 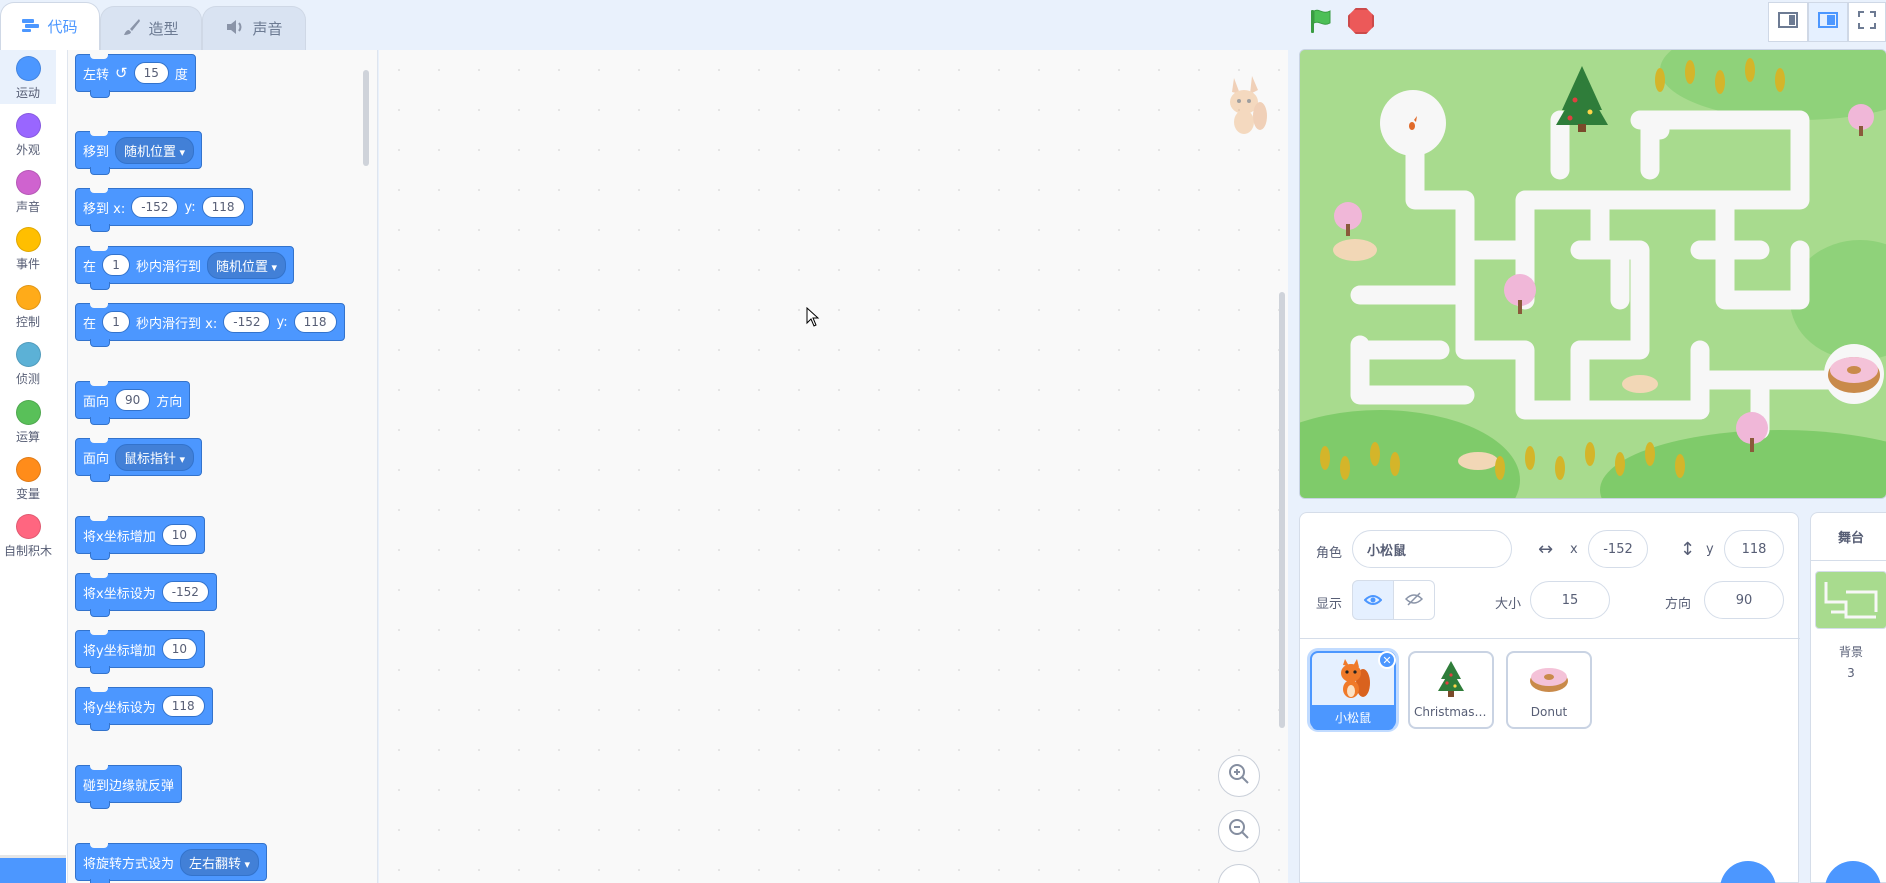 What do you see at coordinates (1329, 604) in the screenshot?
I see `show-label: 显示` at bounding box center [1329, 604].